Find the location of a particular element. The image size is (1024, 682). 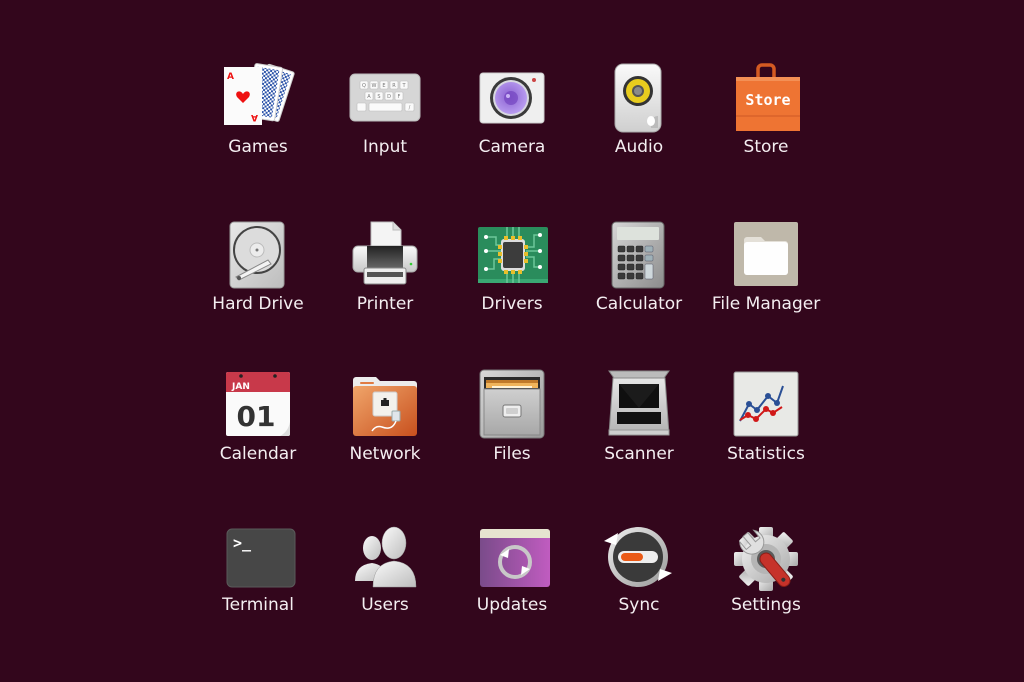

app-label: Settings is located at coordinates (766, 605).